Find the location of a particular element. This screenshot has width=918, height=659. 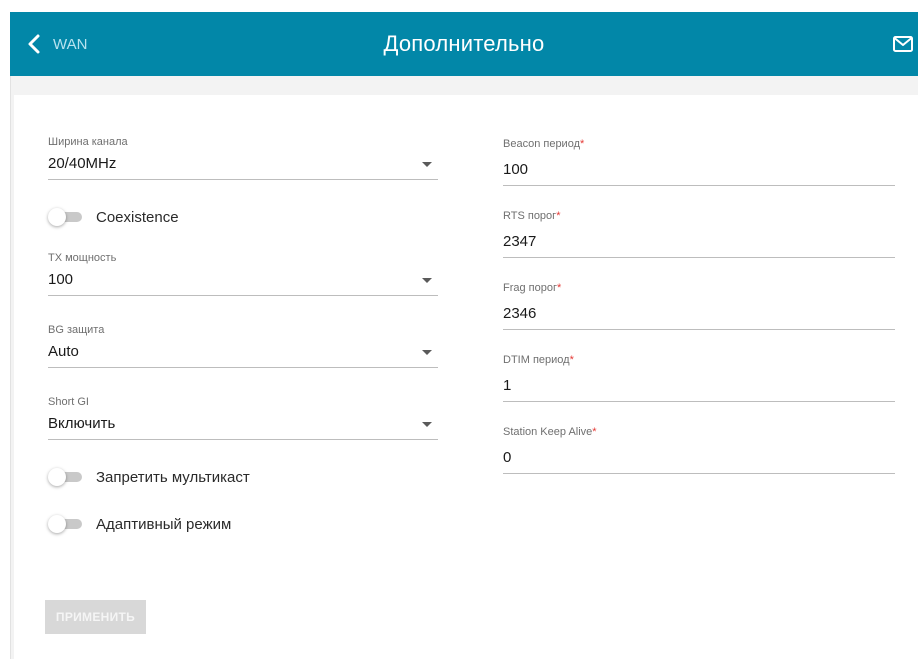

short-gi-label: Short GI is located at coordinates (68, 402).